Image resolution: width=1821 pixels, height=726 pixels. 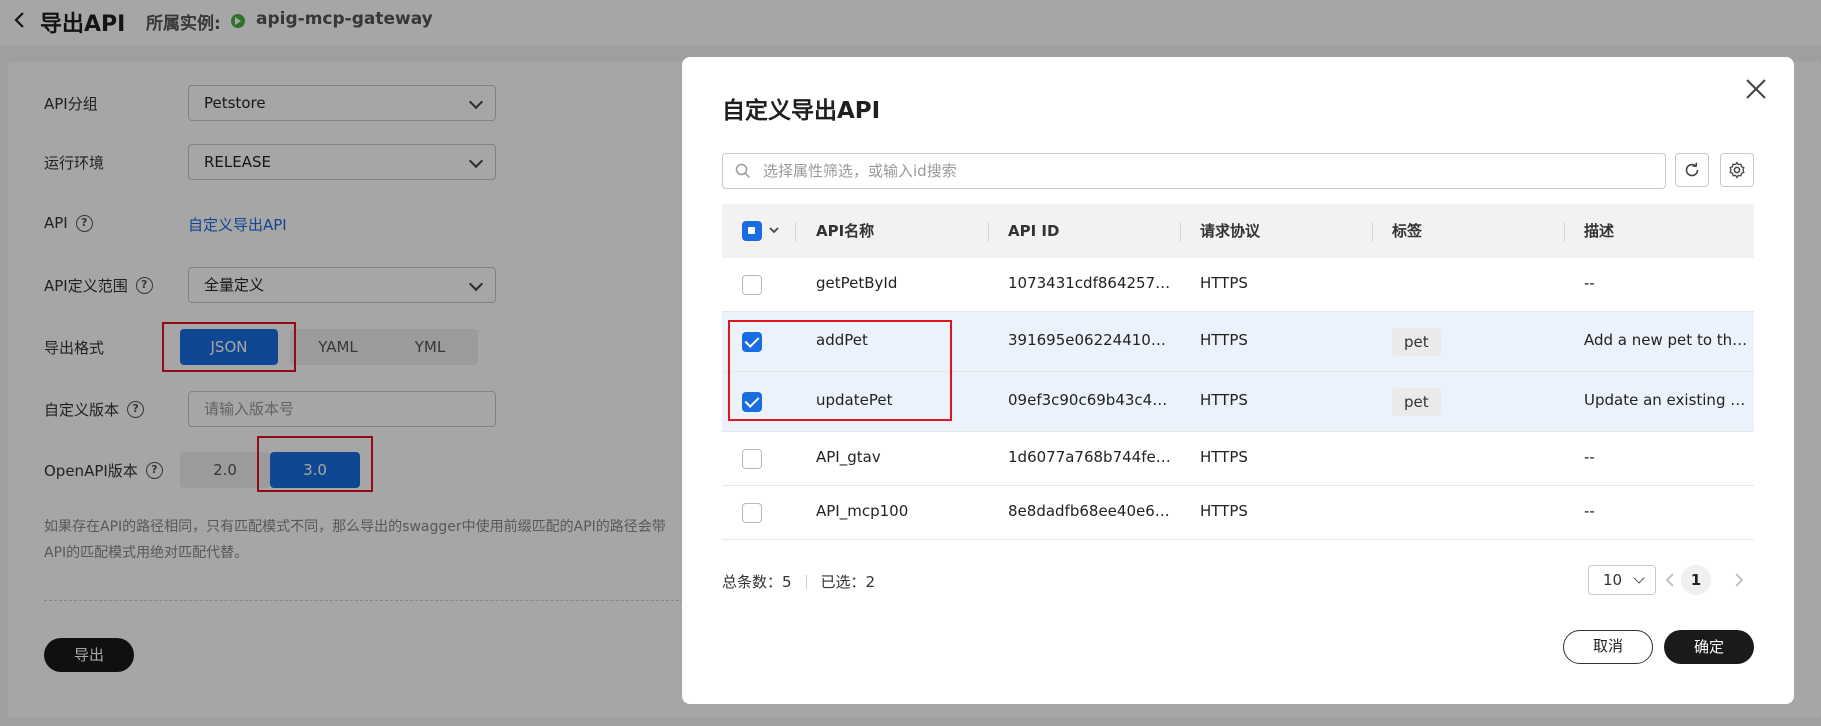 I want to click on cell-api-name: API_mcp100, so click(x=862, y=511).